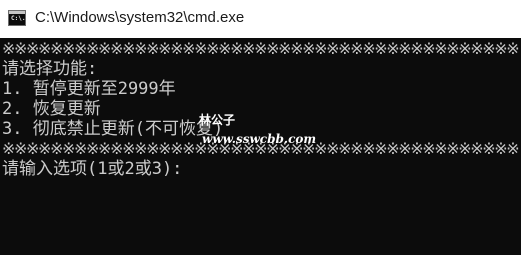  What do you see at coordinates (259, 139) in the screenshot?
I see `watermark-url: www.sswcbb.com` at bounding box center [259, 139].